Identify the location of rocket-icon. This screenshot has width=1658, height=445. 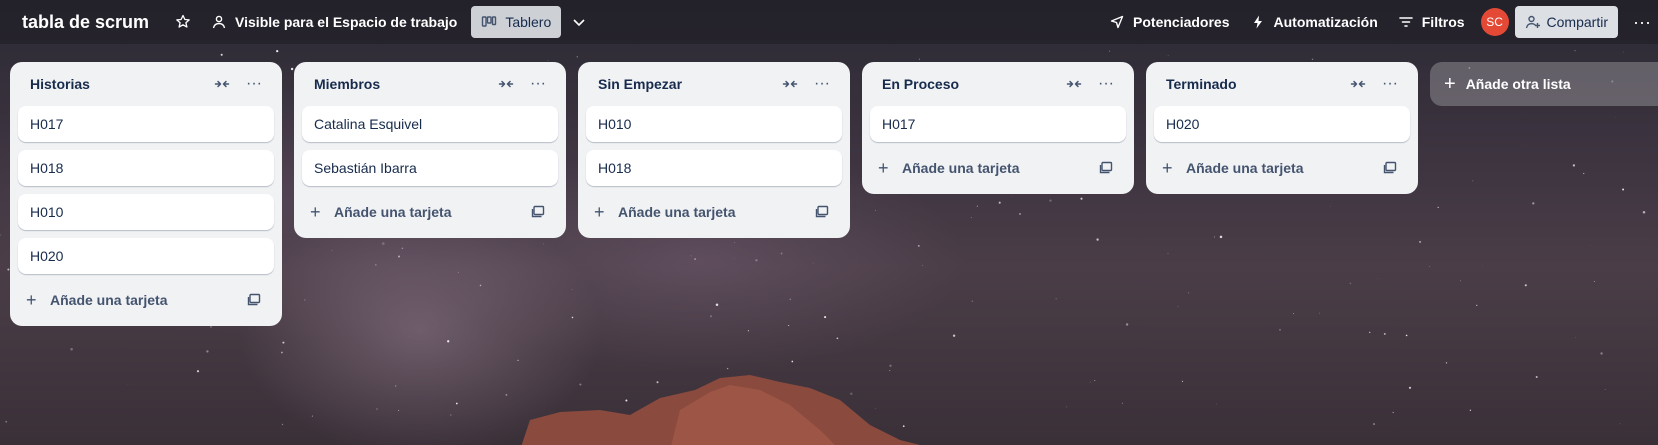
(1117, 22).